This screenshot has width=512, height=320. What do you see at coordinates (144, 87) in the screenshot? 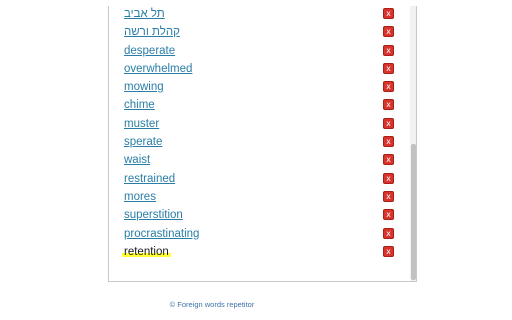
I see `word-link: mowing` at bounding box center [144, 87].